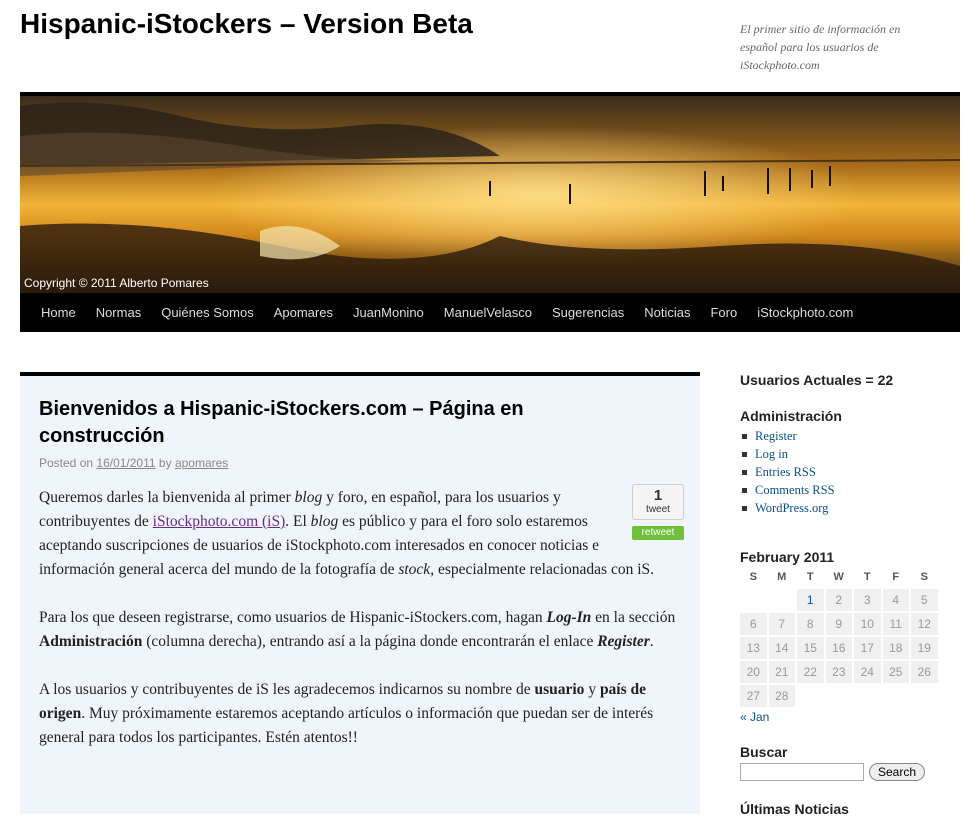 The width and height of the screenshot is (977, 817). Describe the element at coordinates (416, 569) in the screenshot. I see `text: stock,` at that location.